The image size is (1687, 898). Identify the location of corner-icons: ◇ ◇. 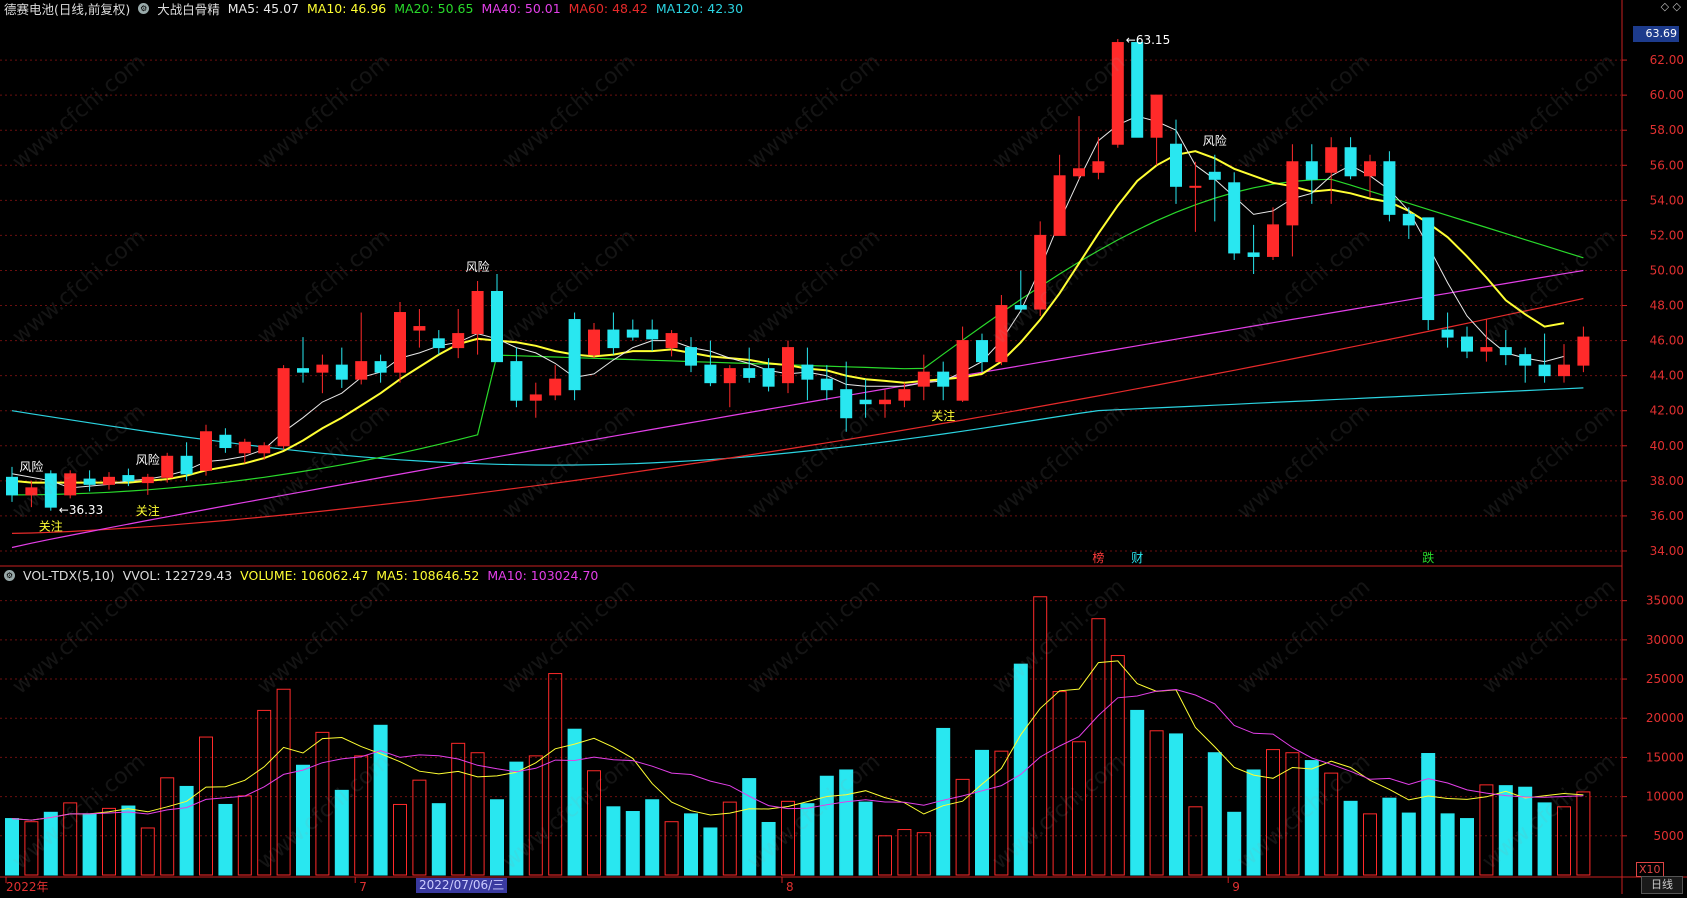
(1671, 6).